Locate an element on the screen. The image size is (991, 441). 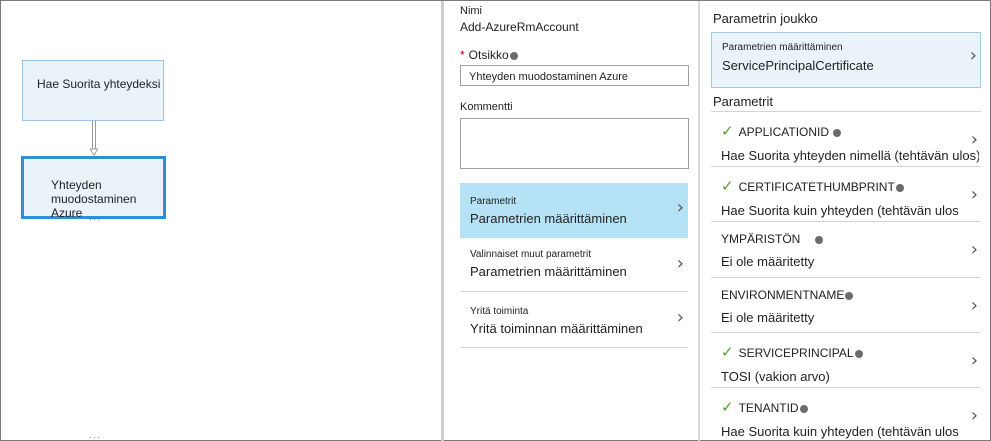
comment-label: Kommentti is located at coordinates (486, 107).